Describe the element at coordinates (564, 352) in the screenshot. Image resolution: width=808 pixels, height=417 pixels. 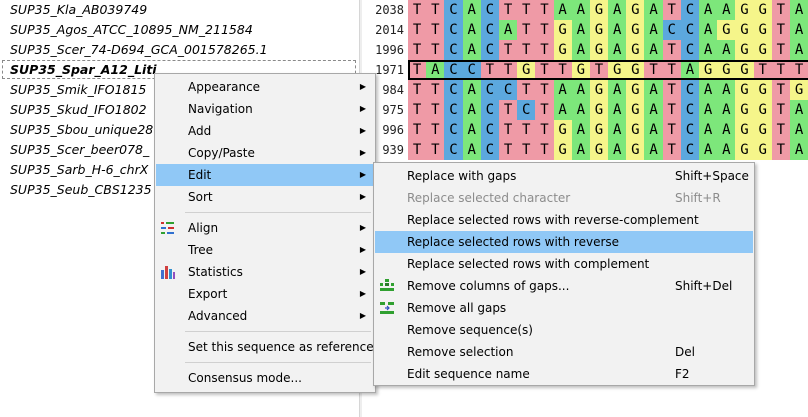
I see `menu-item-remove-selection: Remove selection Del` at that location.